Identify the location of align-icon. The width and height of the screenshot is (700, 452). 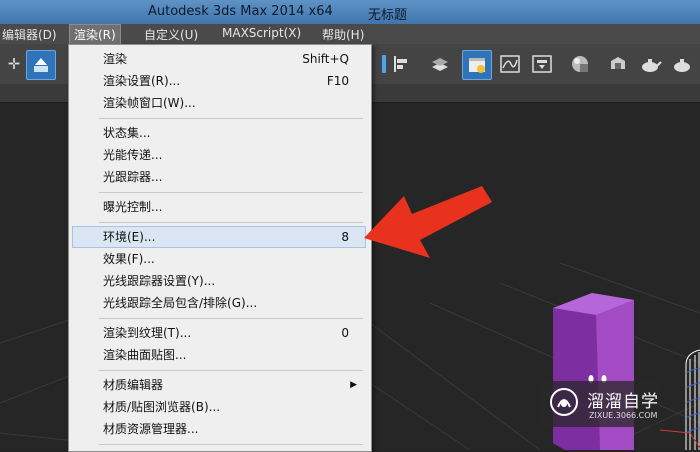
(402, 64).